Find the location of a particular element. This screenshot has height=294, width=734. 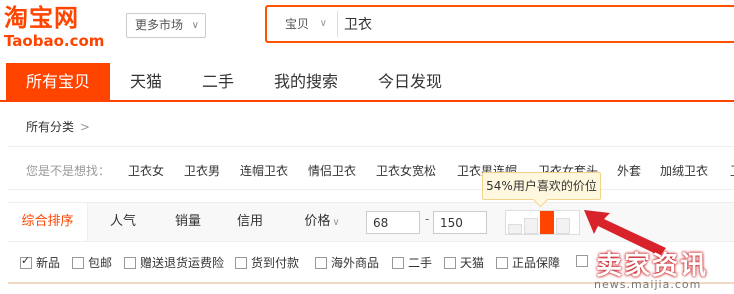

search-box: 宝贝 ∨ is located at coordinates (499, 24).